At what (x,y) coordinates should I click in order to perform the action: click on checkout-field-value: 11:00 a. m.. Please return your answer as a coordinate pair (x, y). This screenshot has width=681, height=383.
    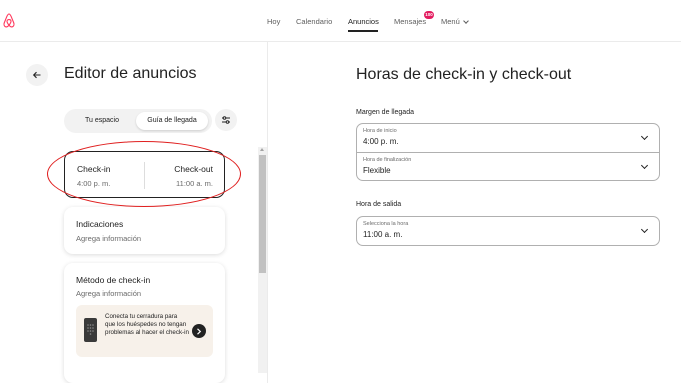
    Looking at the image, I should click on (383, 234).